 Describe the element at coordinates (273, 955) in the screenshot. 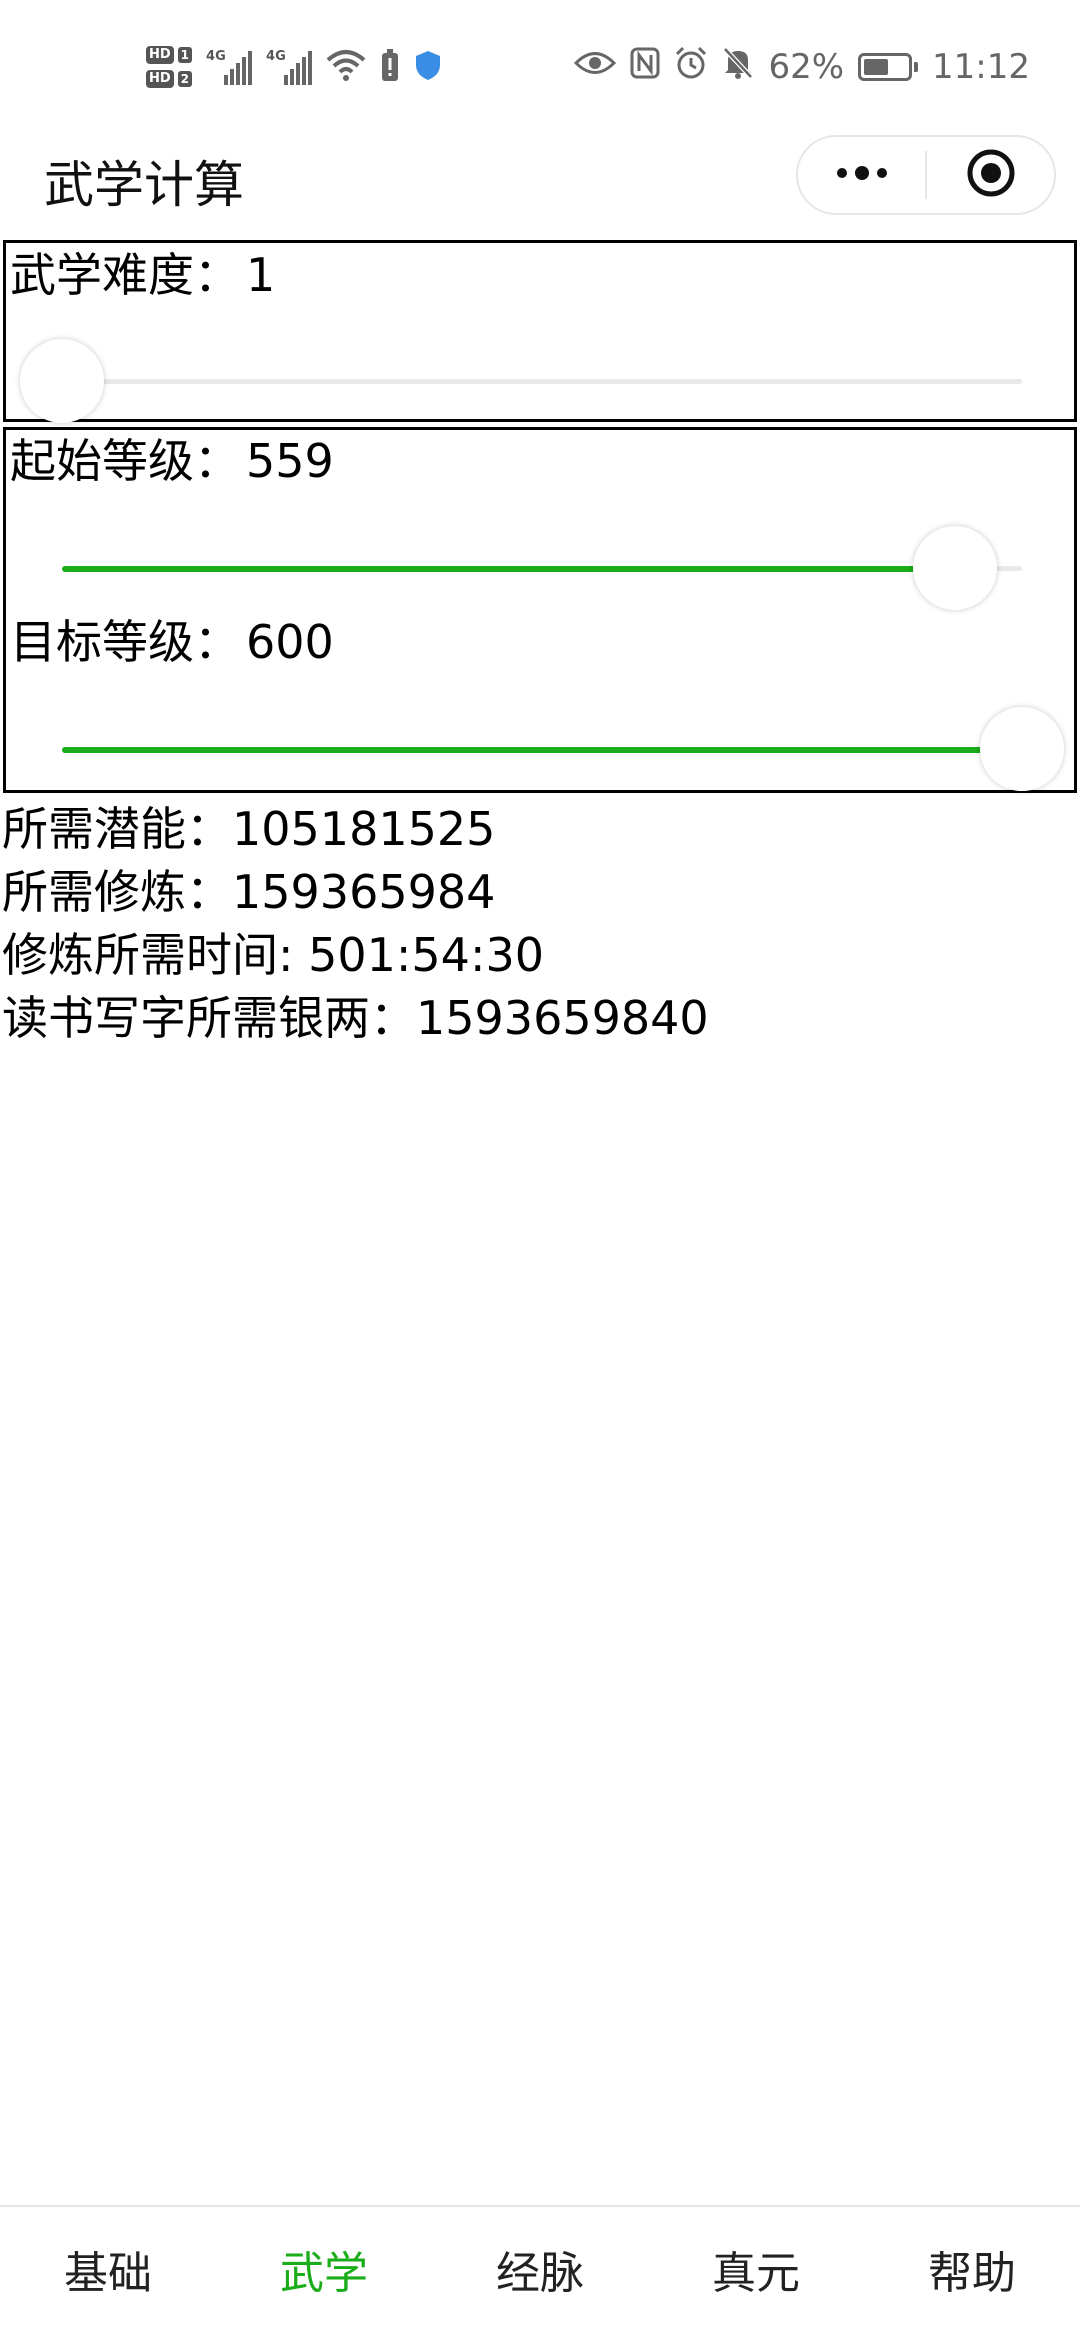

I see `training-time: 修炼所需时间: 501:54:30` at that location.